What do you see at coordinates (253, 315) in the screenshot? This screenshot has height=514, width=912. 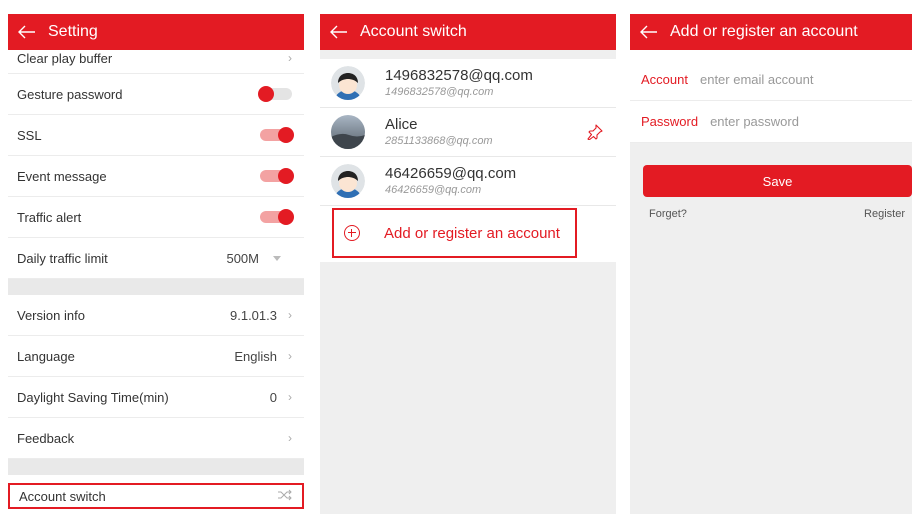 I see `version-info-value: 9.1.01.3` at bounding box center [253, 315].